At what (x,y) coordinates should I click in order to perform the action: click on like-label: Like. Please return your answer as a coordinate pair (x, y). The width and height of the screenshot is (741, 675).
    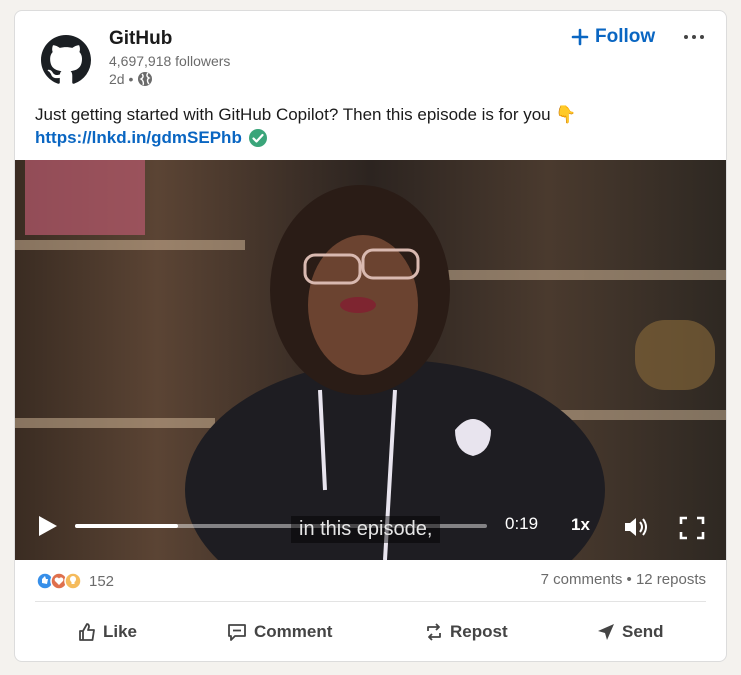
    Looking at the image, I should click on (120, 631).